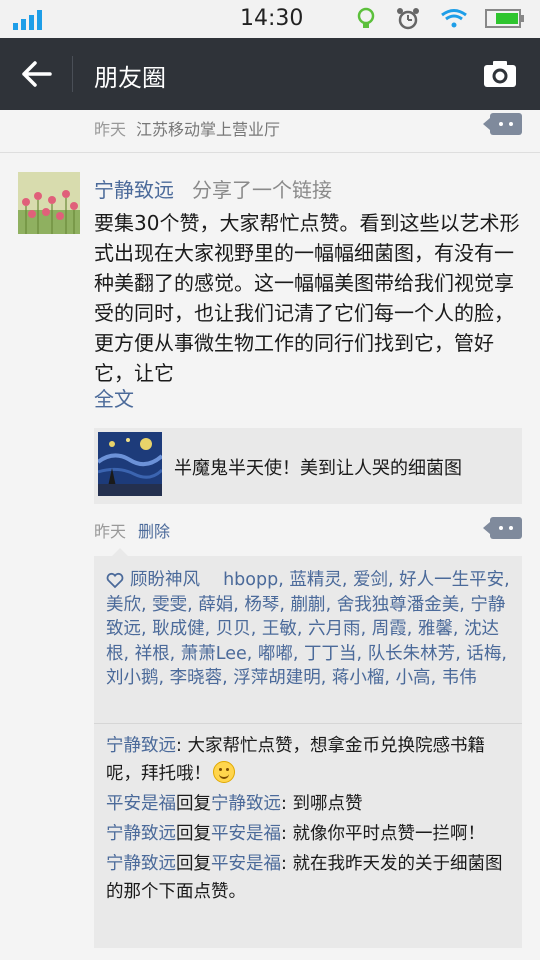 The image size is (540, 960). What do you see at coordinates (330, 654) in the screenshot?
I see `like-name: 丁丁当` at bounding box center [330, 654].